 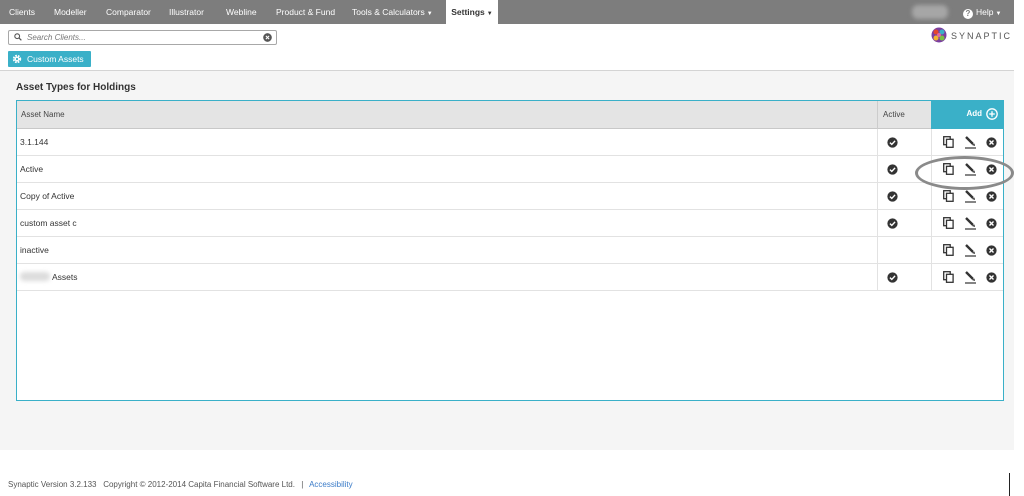 What do you see at coordinates (992, 114) in the screenshot?
I see `add-circle-icon` at bounding box center [992, 114].